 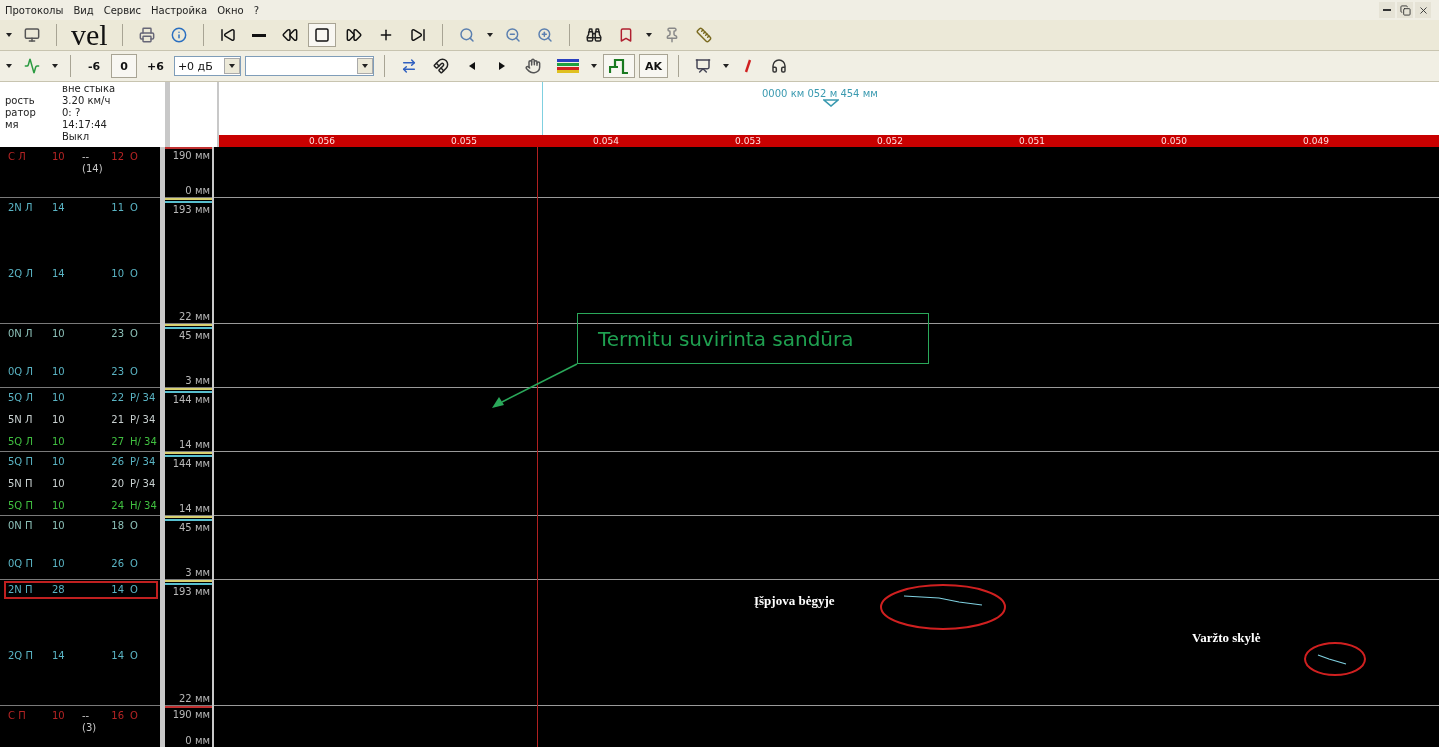 I want to click on channel-value: 26, so click(x=117, y=462).